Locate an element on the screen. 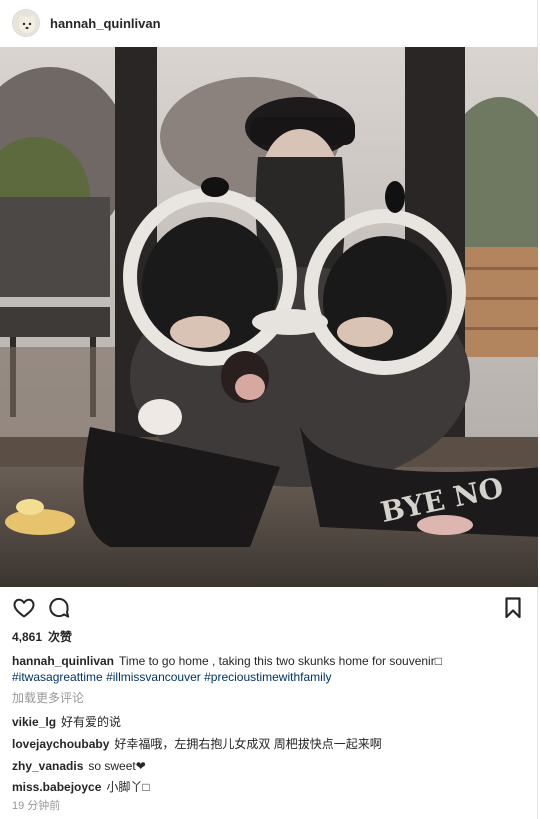 Image resolution: width=540 pixels, height=819 pixels. post-timestamp: 19 分钟前 is located at coordinates (270, 806).